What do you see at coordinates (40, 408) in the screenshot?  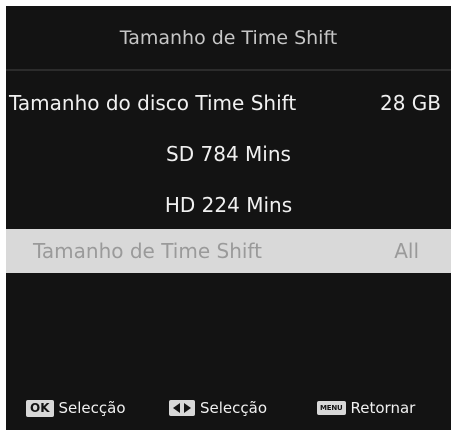 I see `ok-key-icon: OK` at bounding box center [40, 408].